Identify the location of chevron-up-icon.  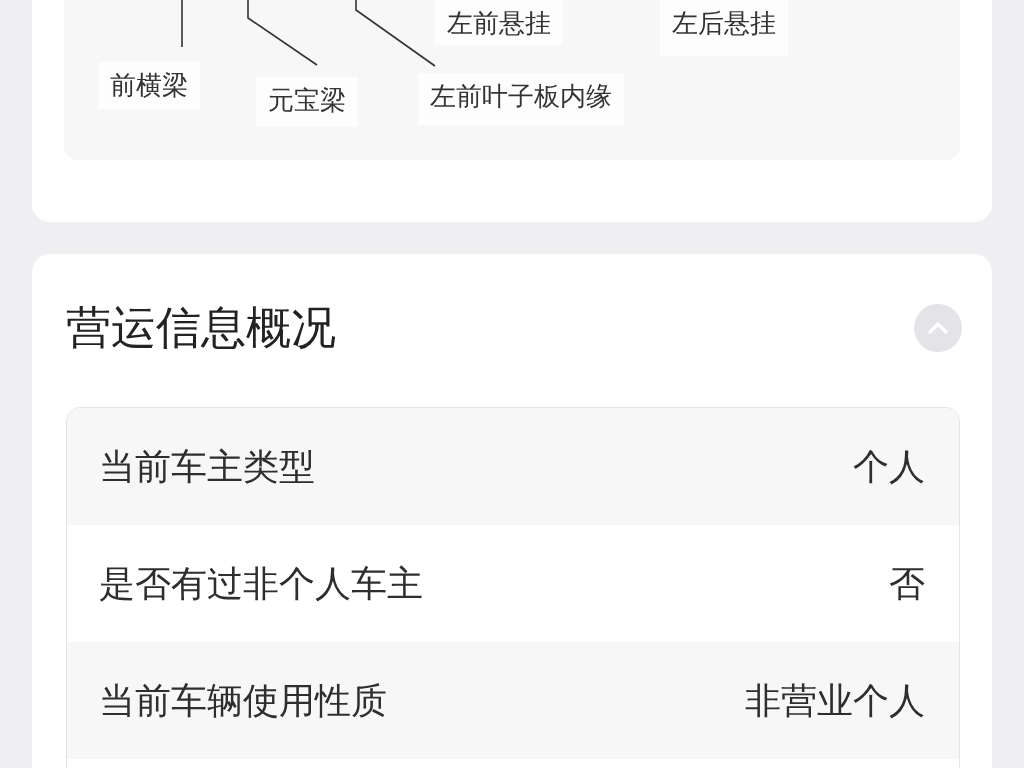
(938, 328).